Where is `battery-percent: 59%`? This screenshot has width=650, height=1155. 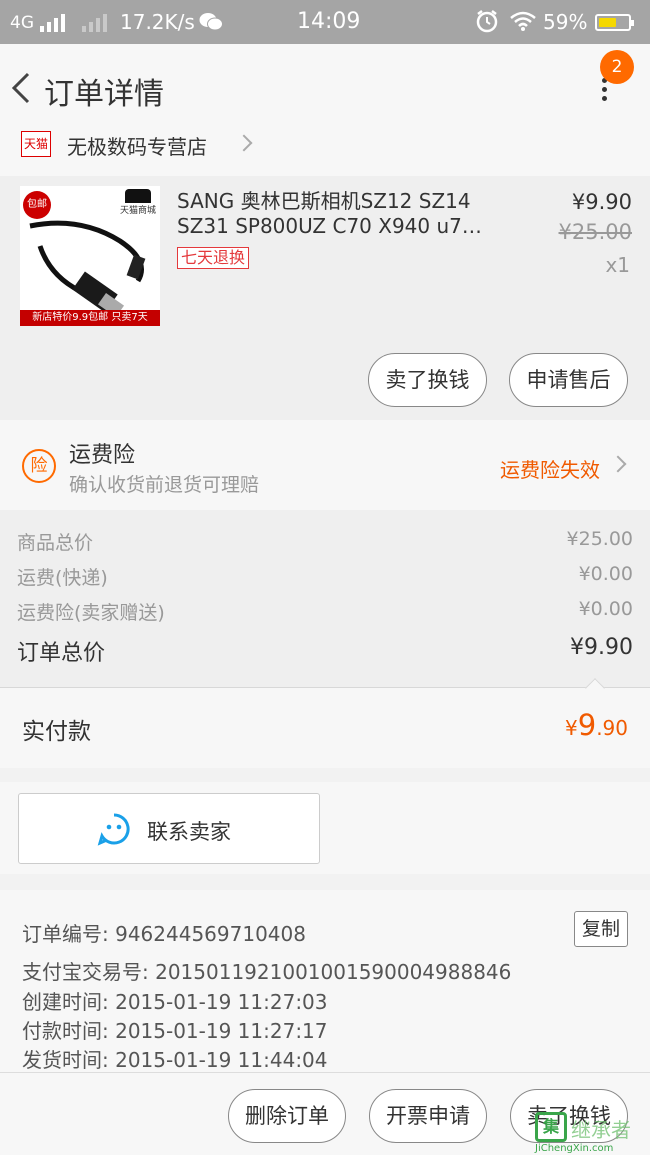
battery-percent: 59% is located at coordinates (565, 22).